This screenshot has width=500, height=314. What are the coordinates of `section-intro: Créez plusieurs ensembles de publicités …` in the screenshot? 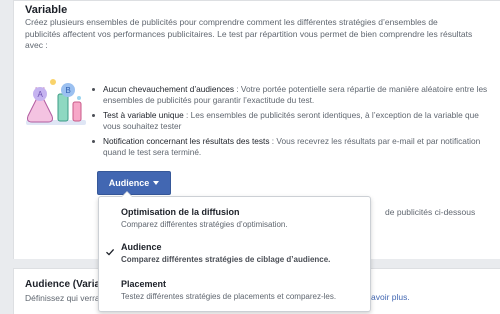 It's located at (249, 33).